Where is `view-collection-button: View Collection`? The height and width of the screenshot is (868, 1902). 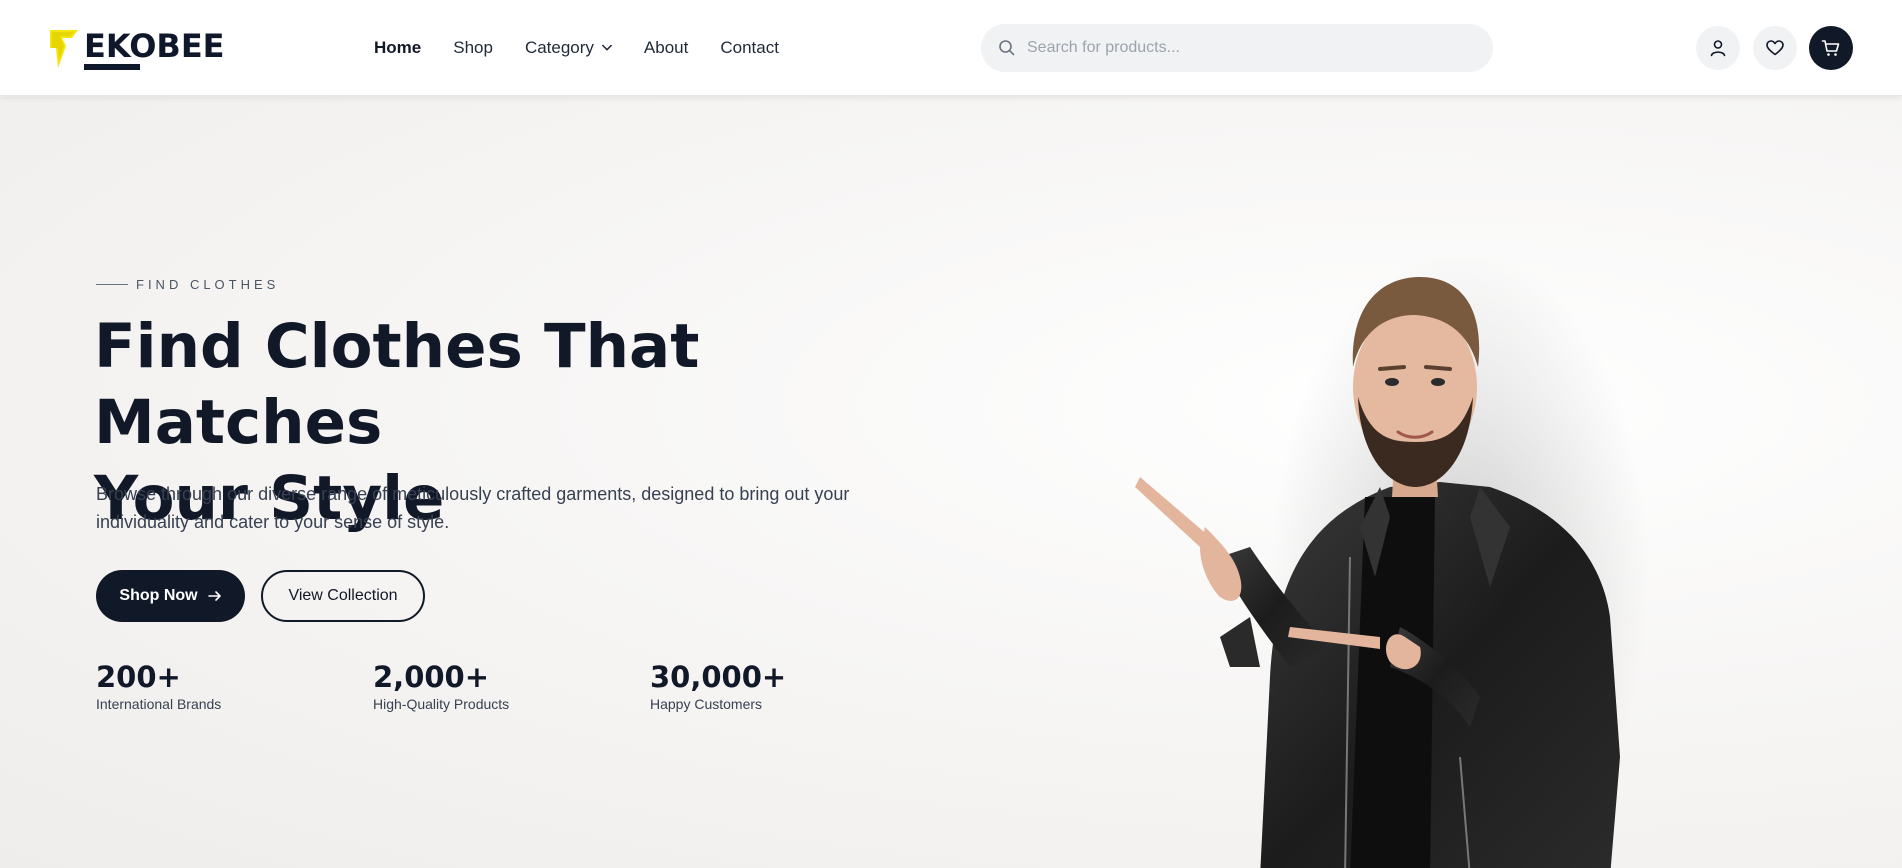
view-collection-button: View Collection is located at coordinates (343, 596).